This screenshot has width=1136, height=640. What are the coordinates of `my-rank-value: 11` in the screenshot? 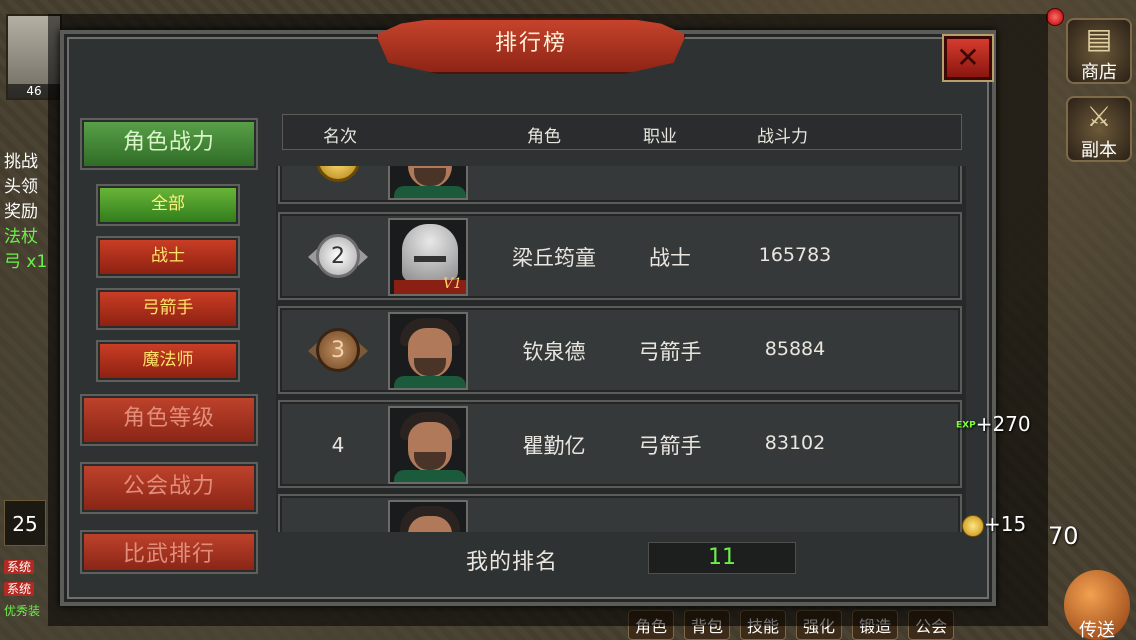 It's located at (722, 558).